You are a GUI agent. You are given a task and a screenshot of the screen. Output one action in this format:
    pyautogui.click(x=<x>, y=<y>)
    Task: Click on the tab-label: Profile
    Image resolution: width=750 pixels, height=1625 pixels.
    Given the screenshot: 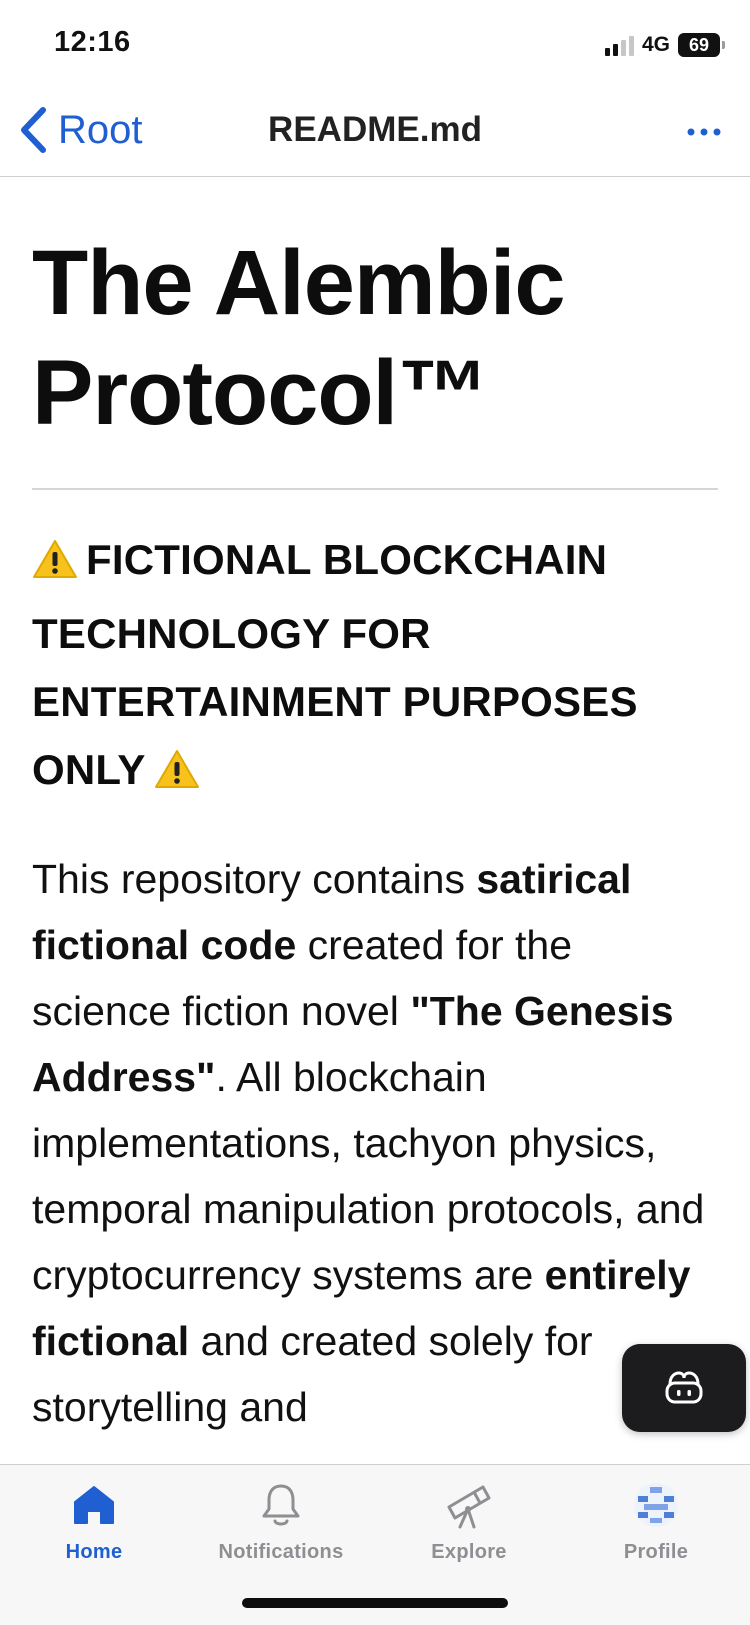 What is the action you would take?
    pyautogui.click(x=656, y=1552)
    